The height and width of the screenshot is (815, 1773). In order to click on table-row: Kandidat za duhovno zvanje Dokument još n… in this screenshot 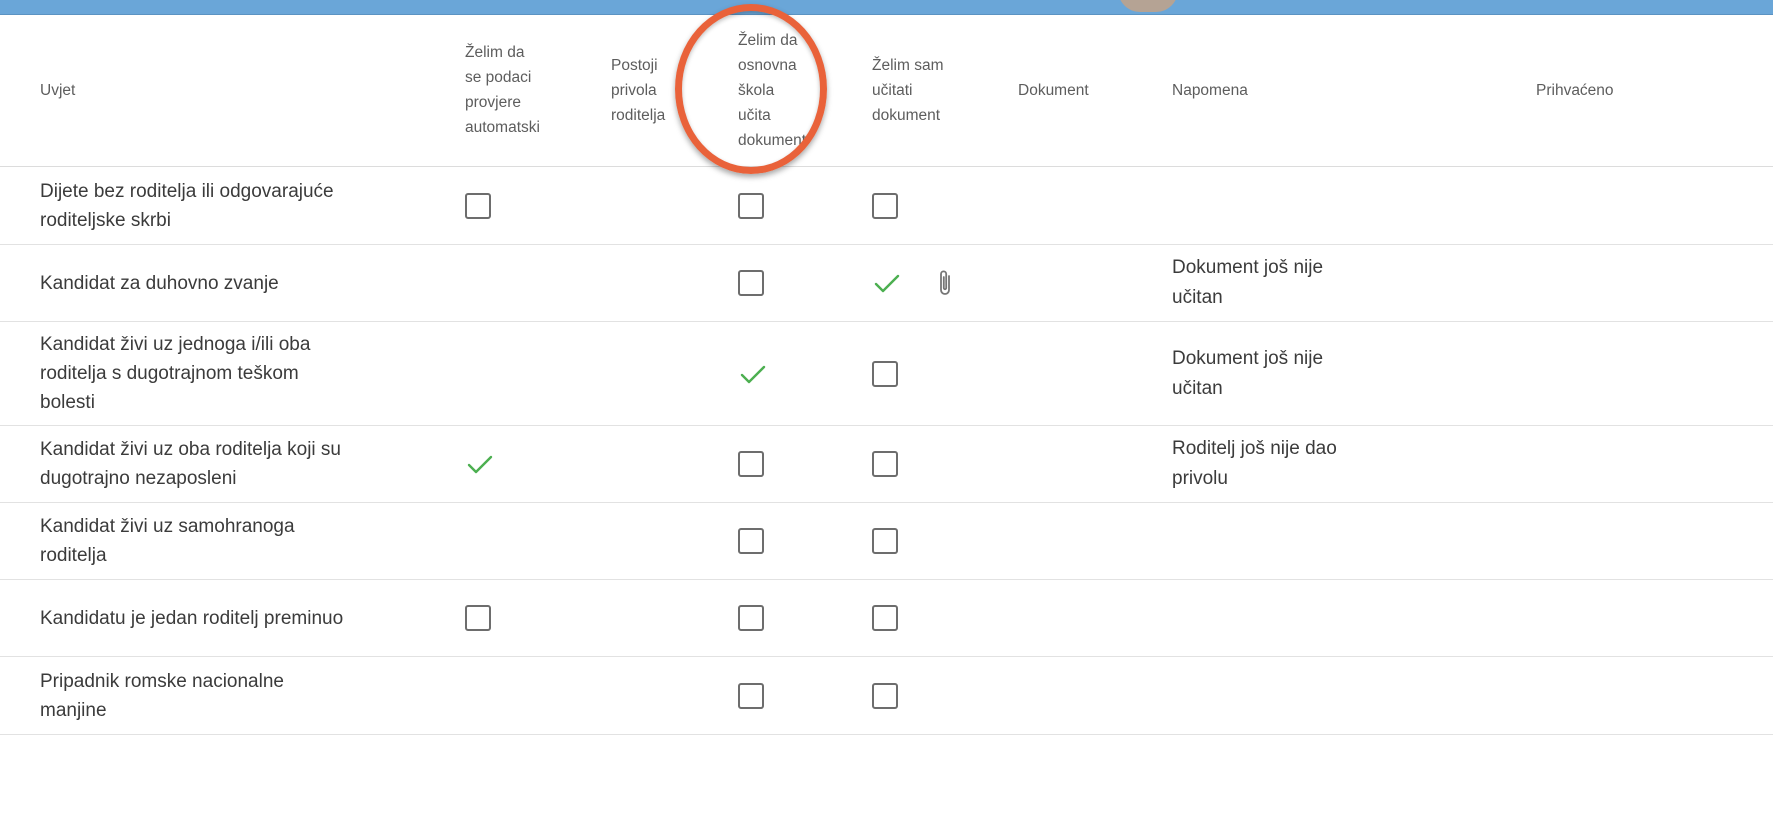, I will do `click(886, 283)`.